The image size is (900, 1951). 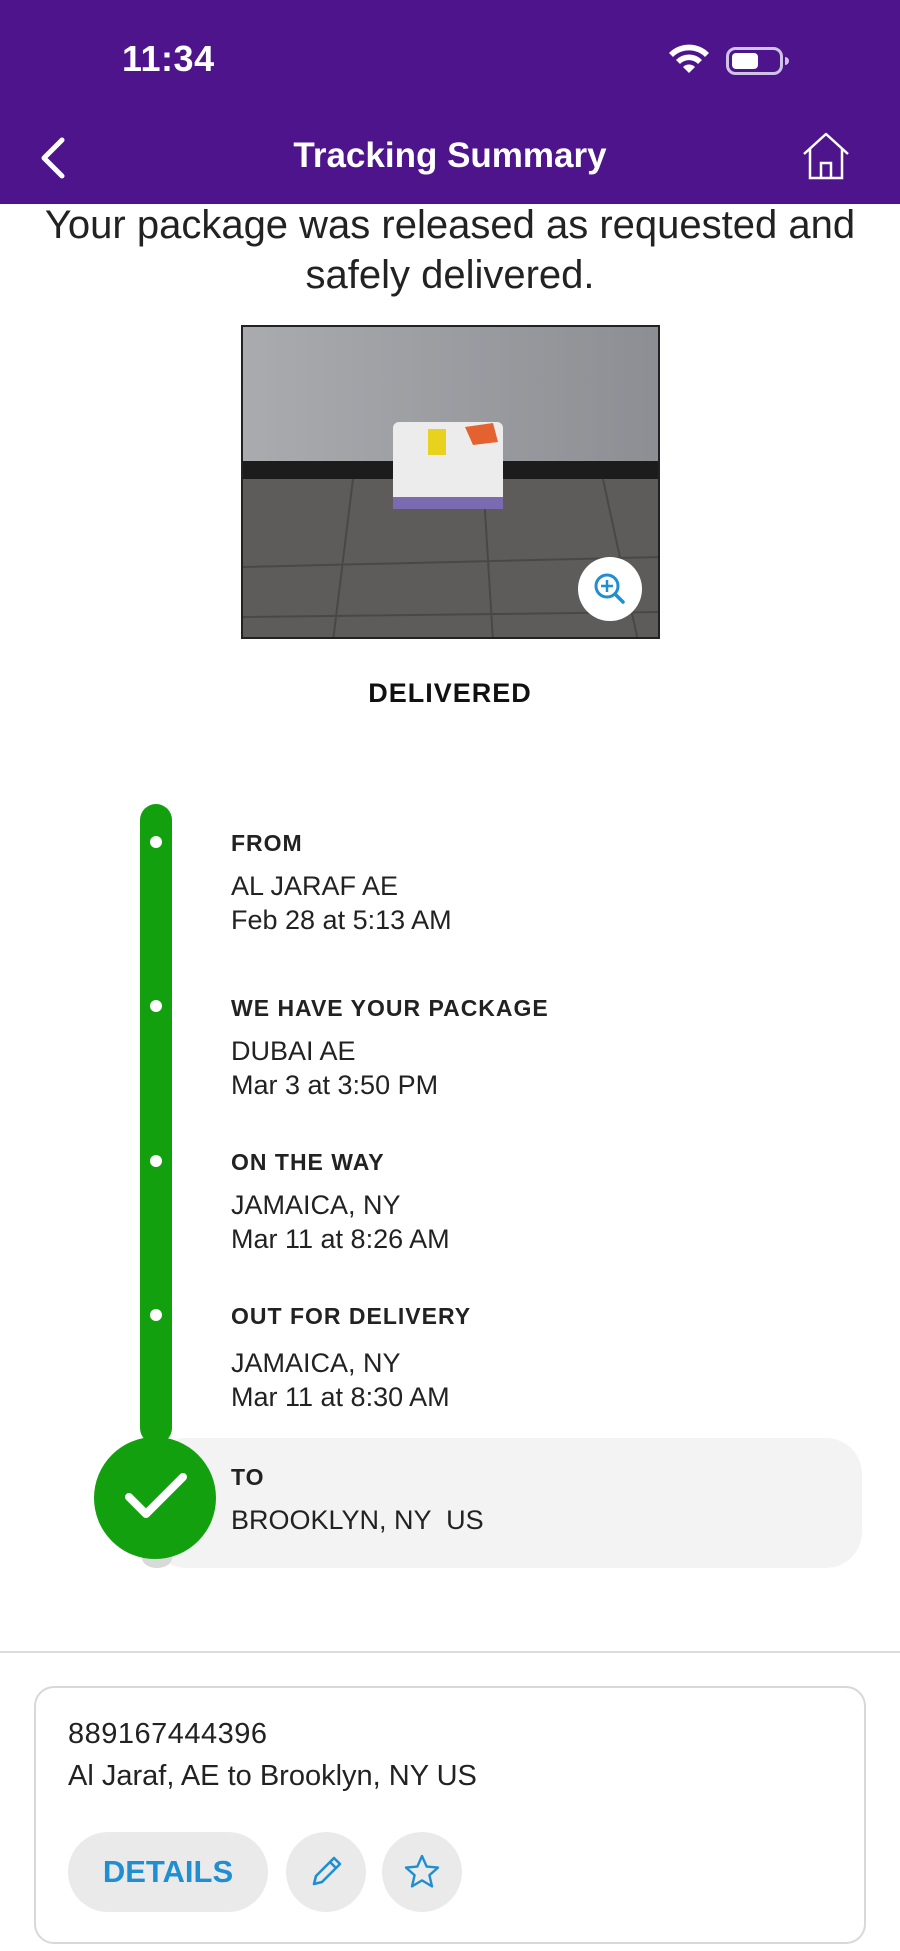 I want to click on watch-button, so click(x=422, y=1872).